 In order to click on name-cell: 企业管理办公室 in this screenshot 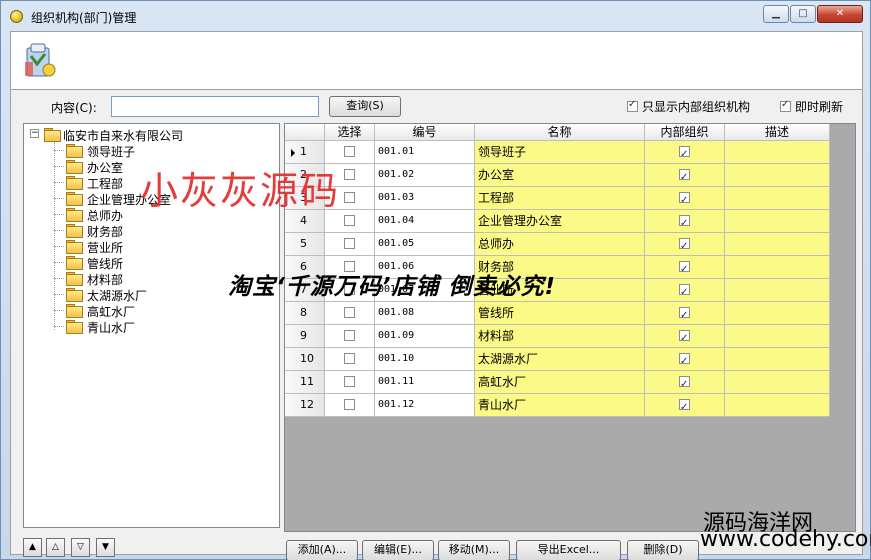, I will do `click(560, 221)`.